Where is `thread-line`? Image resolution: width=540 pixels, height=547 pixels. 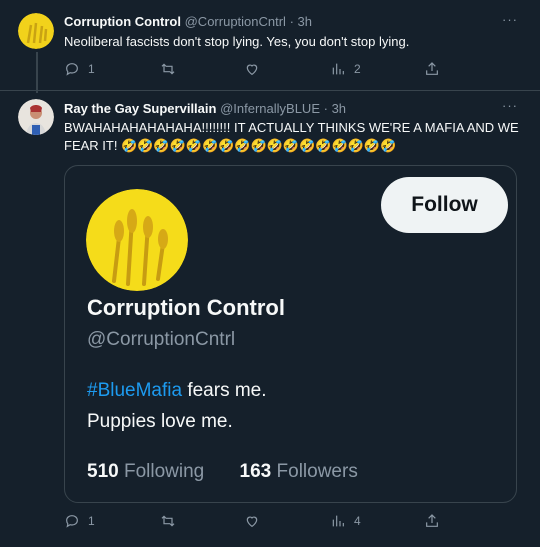
thread-line is located at coordinates (37, 72).